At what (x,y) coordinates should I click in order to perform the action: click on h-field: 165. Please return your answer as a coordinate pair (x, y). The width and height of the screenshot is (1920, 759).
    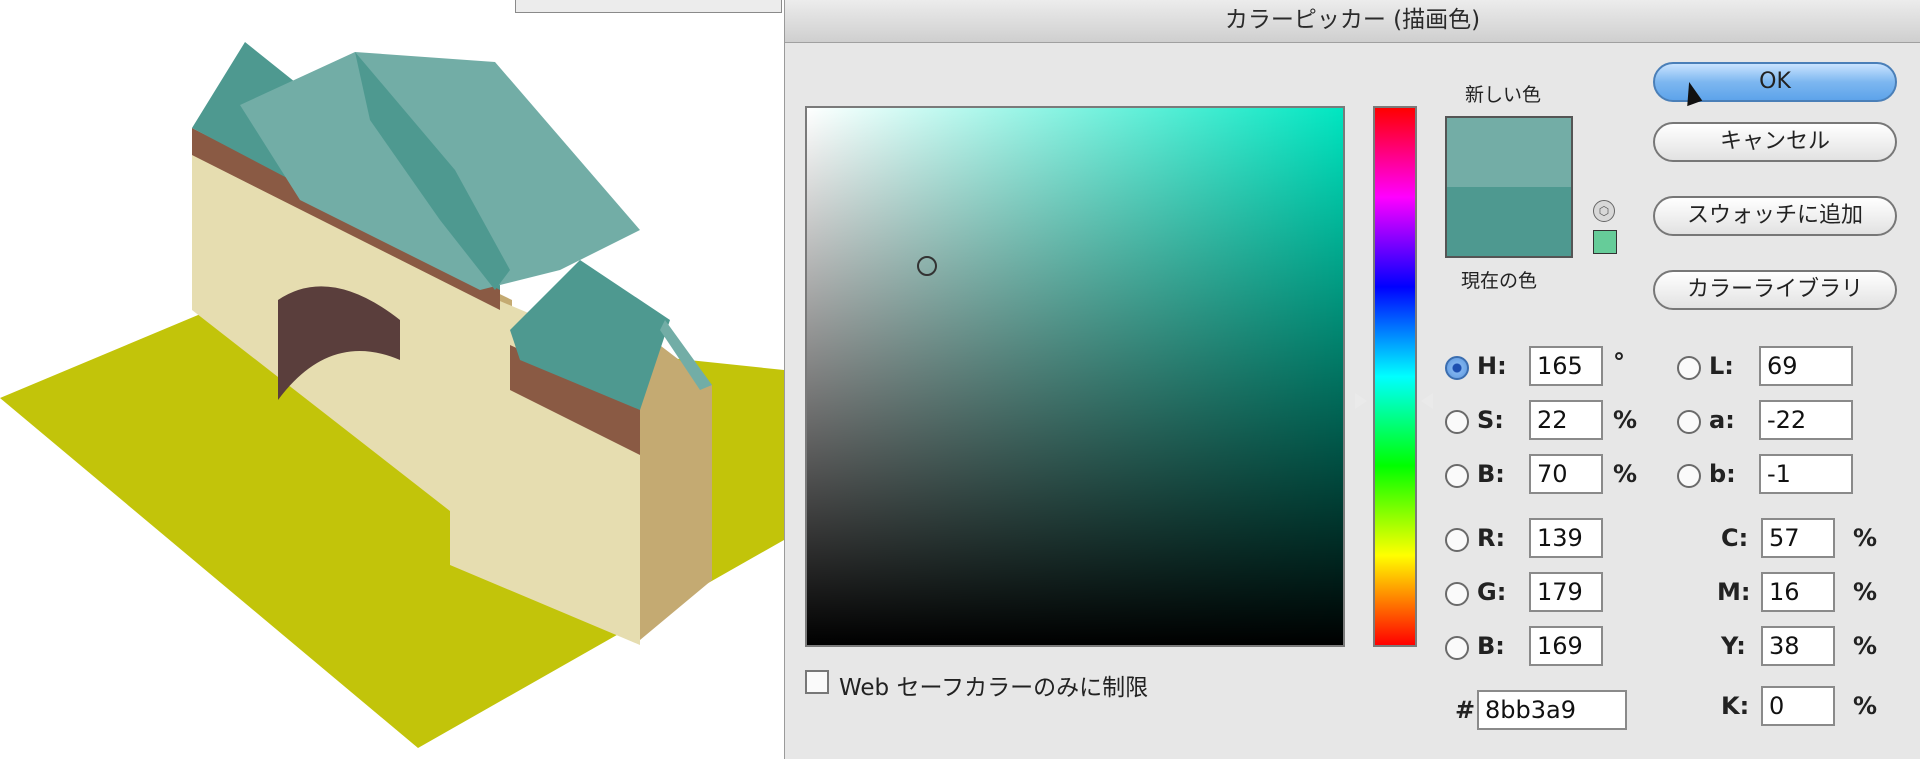
    Looking at the image, I should click on (1566, 366).